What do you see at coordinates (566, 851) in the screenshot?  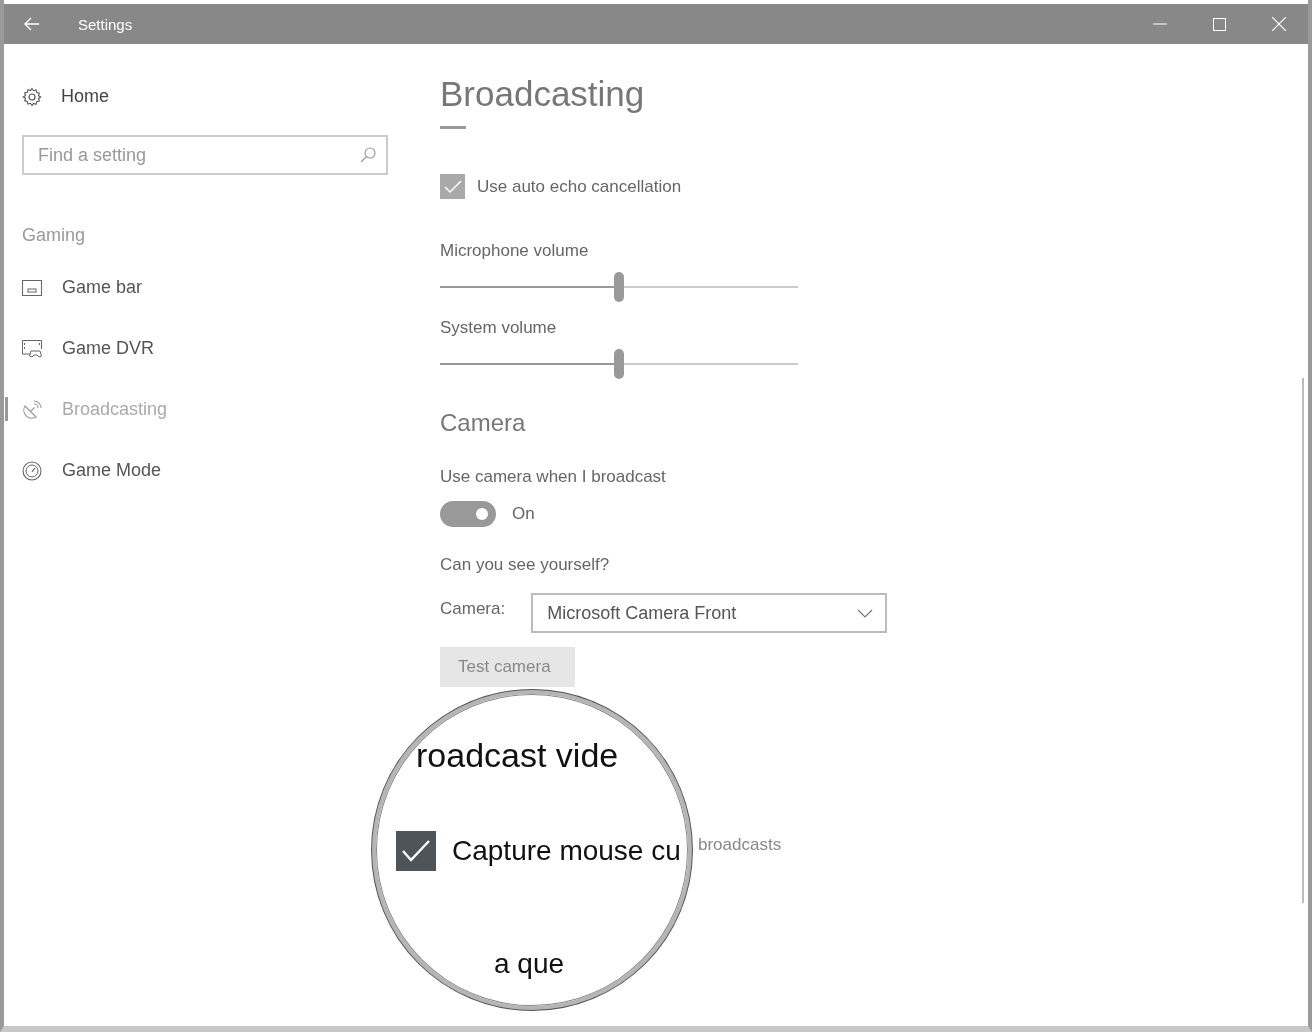 I see `checkbox-label: Capture mouse cu` at bounding box center [566, 851].